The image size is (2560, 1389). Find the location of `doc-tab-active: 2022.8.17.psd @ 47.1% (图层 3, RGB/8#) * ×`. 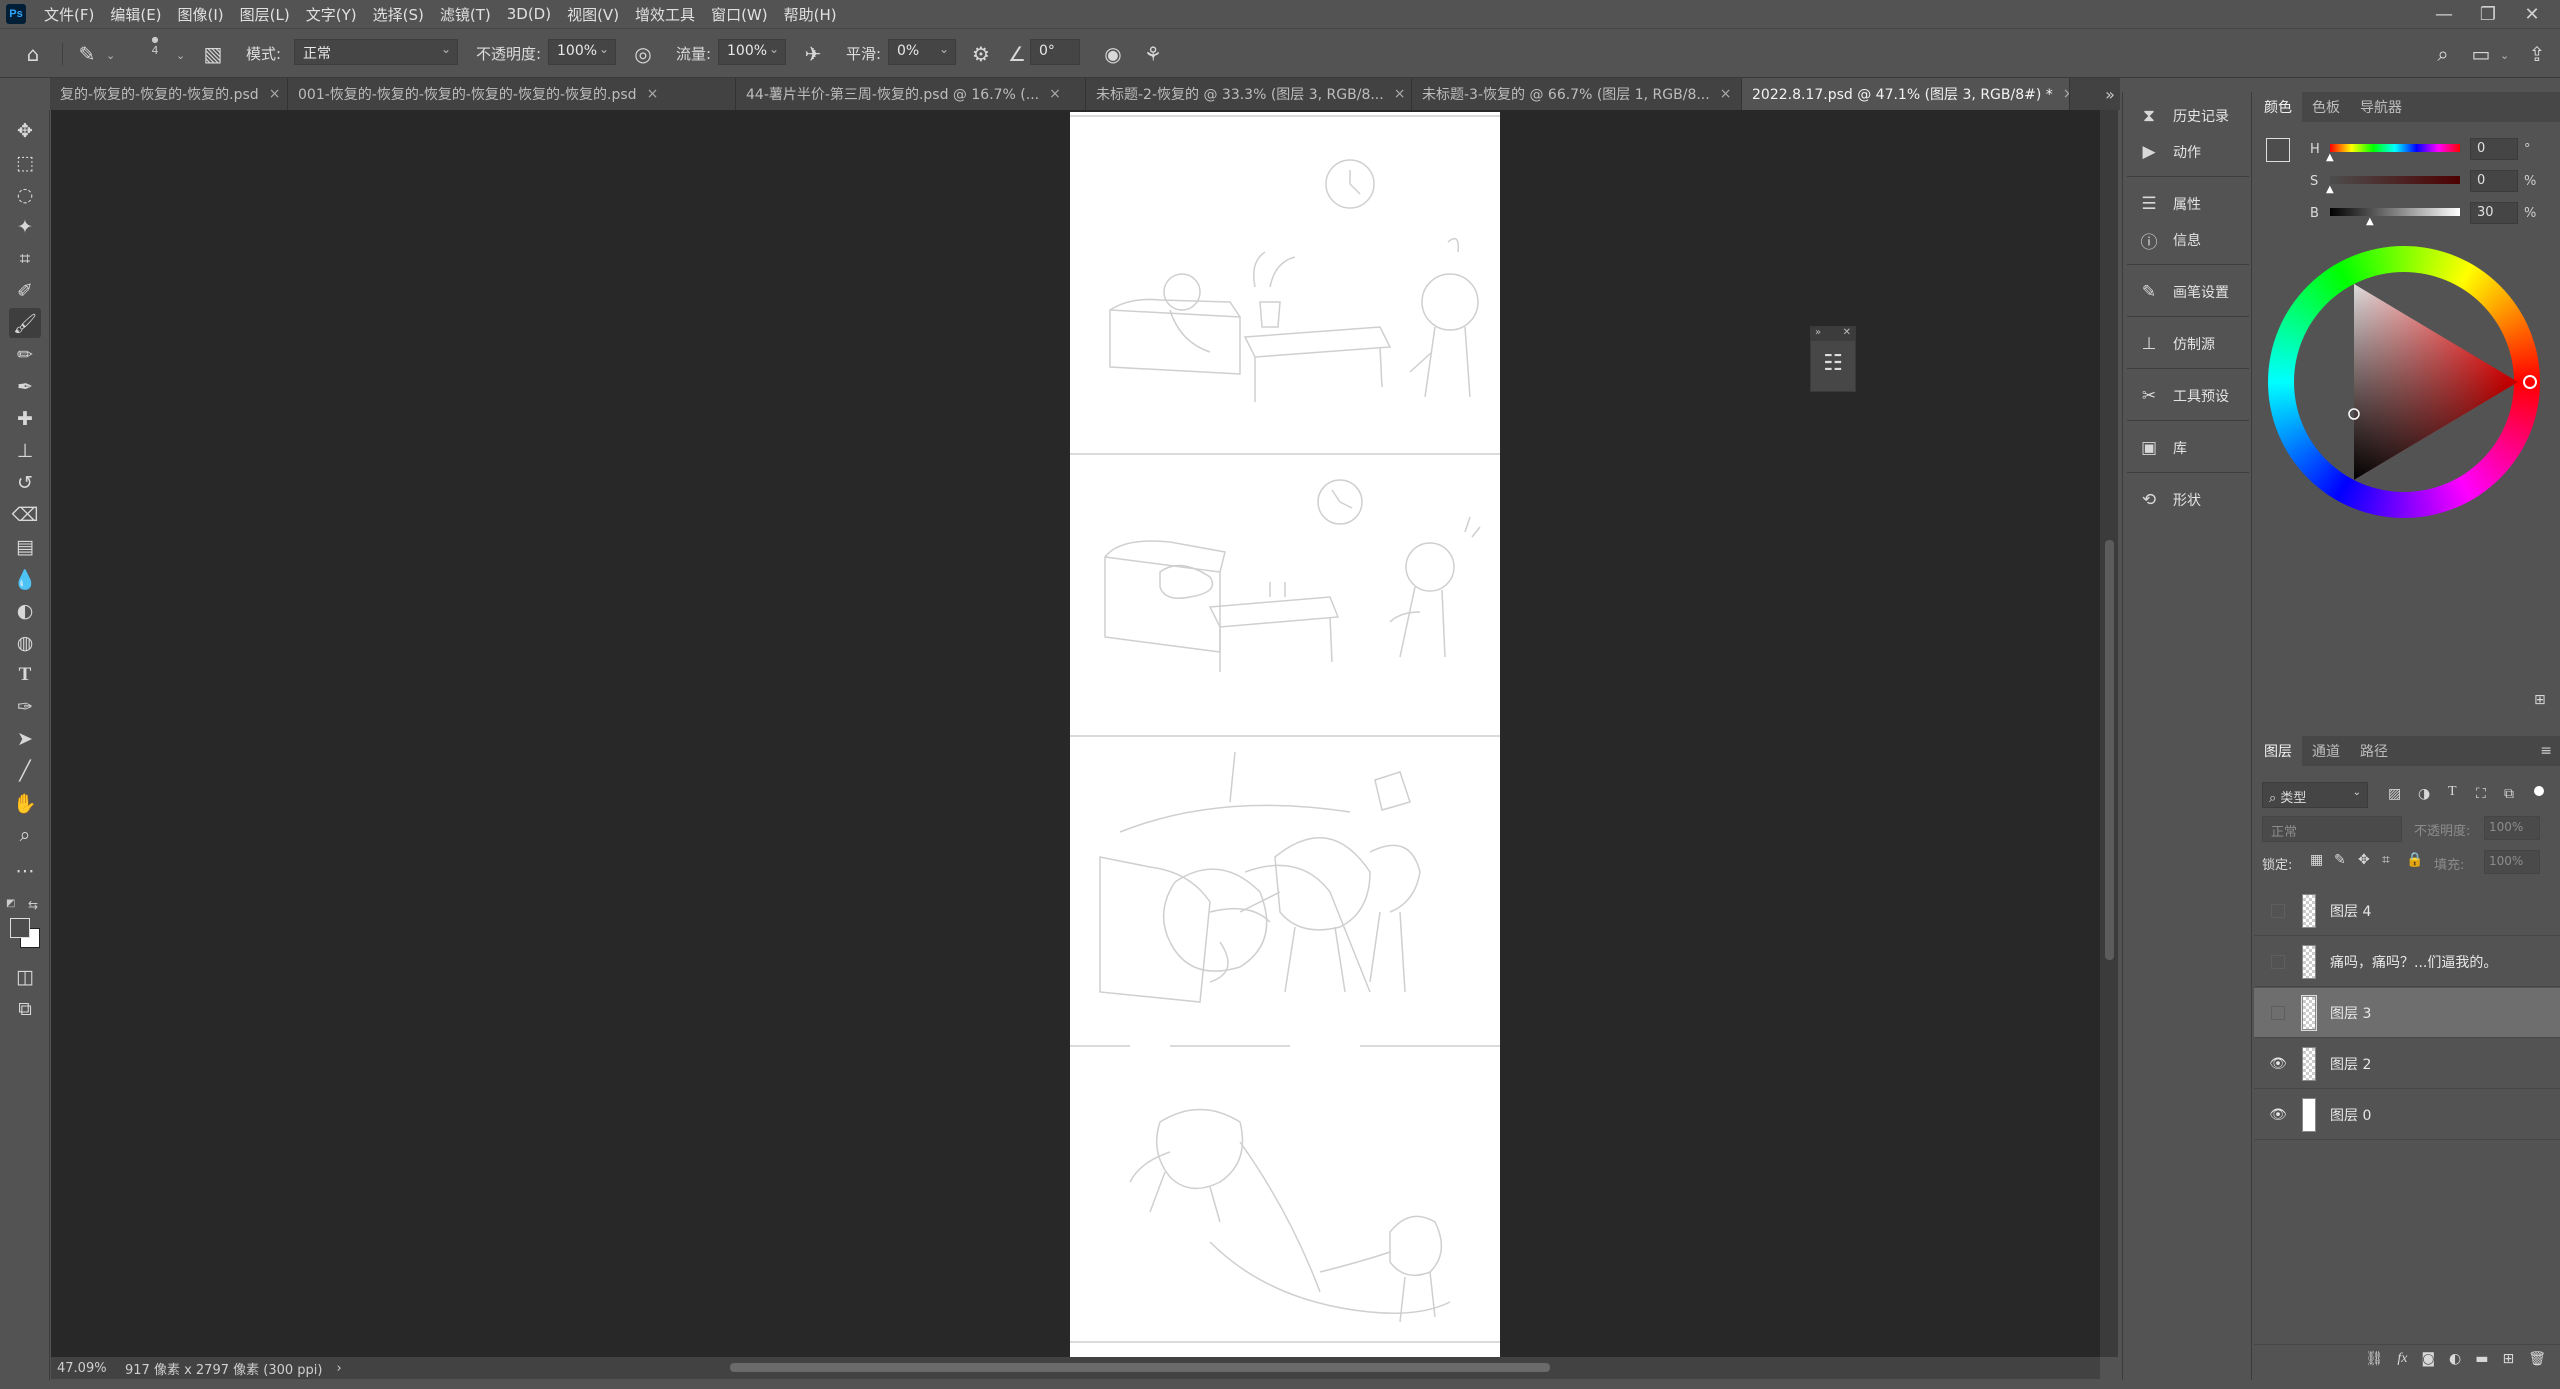

doc-tab-active: 2022.8.17.psd @ 47.1% (图层 3, RGB/8#) * × is located at coordinates (1906, 94).